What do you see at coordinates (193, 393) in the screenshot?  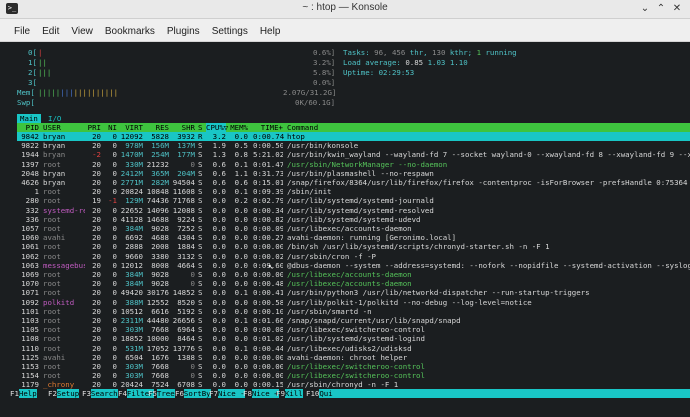 I see `fkey-sortby-button: F6SortBy` at bounding box center [193, 393].